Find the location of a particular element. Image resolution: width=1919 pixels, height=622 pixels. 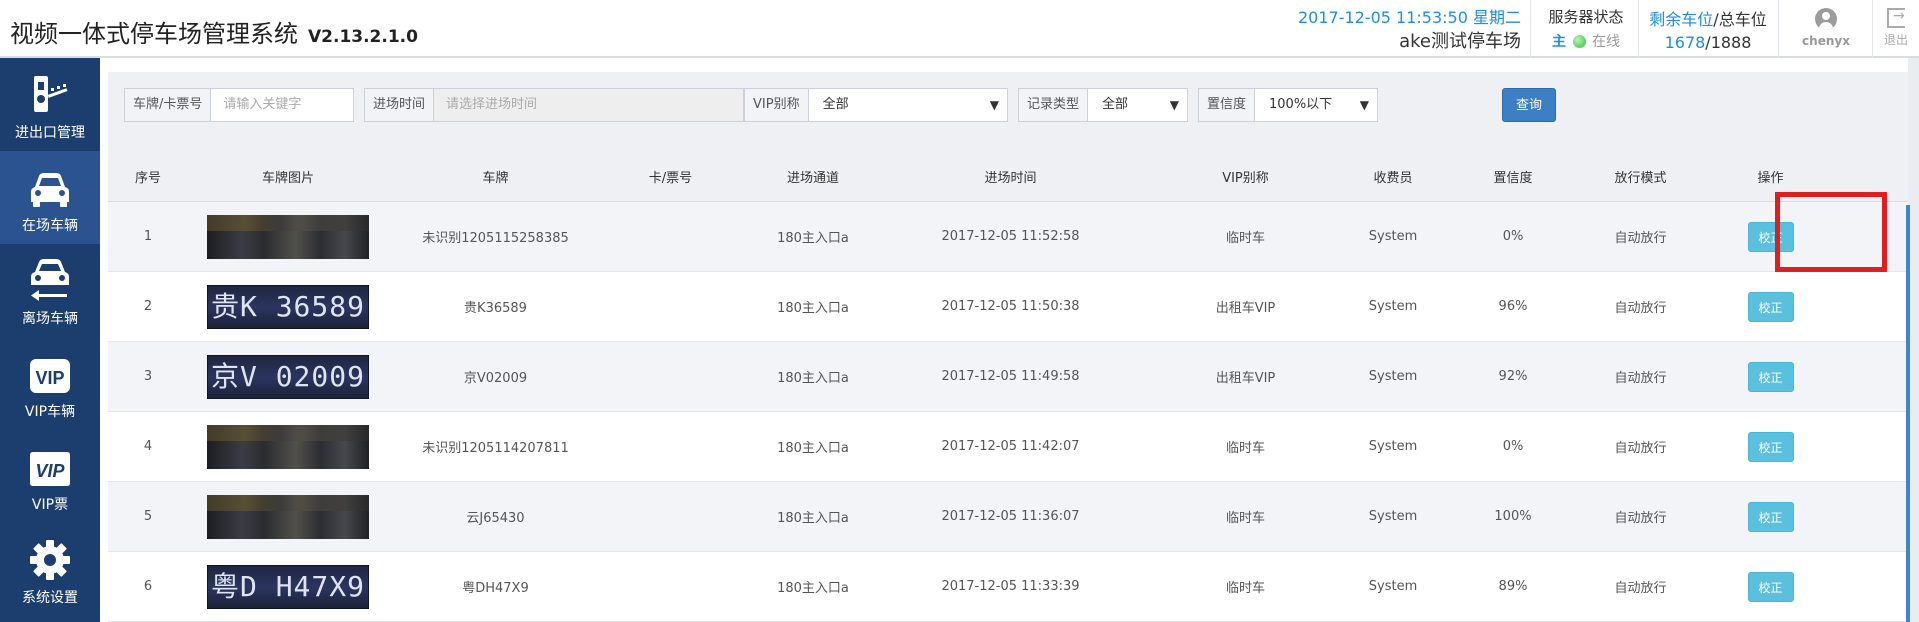

sidebar-item-departed-vehicles: 离场车辆 is located at coordinates (50, 290).